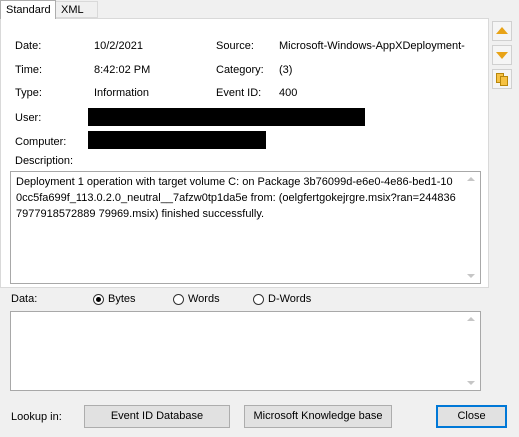 Image resolution: width=519 pixels, height=437 pixels. Describe the element at coordinates (471, 227) in the screenshot. I see `description-scrollbar` at that location.